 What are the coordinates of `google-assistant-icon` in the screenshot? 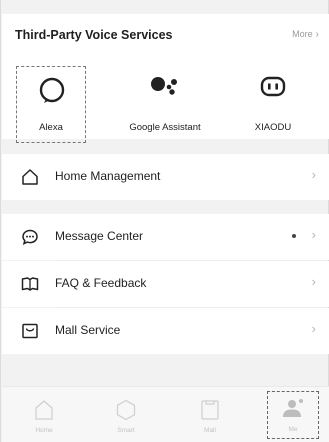 It's located at (165, 87).